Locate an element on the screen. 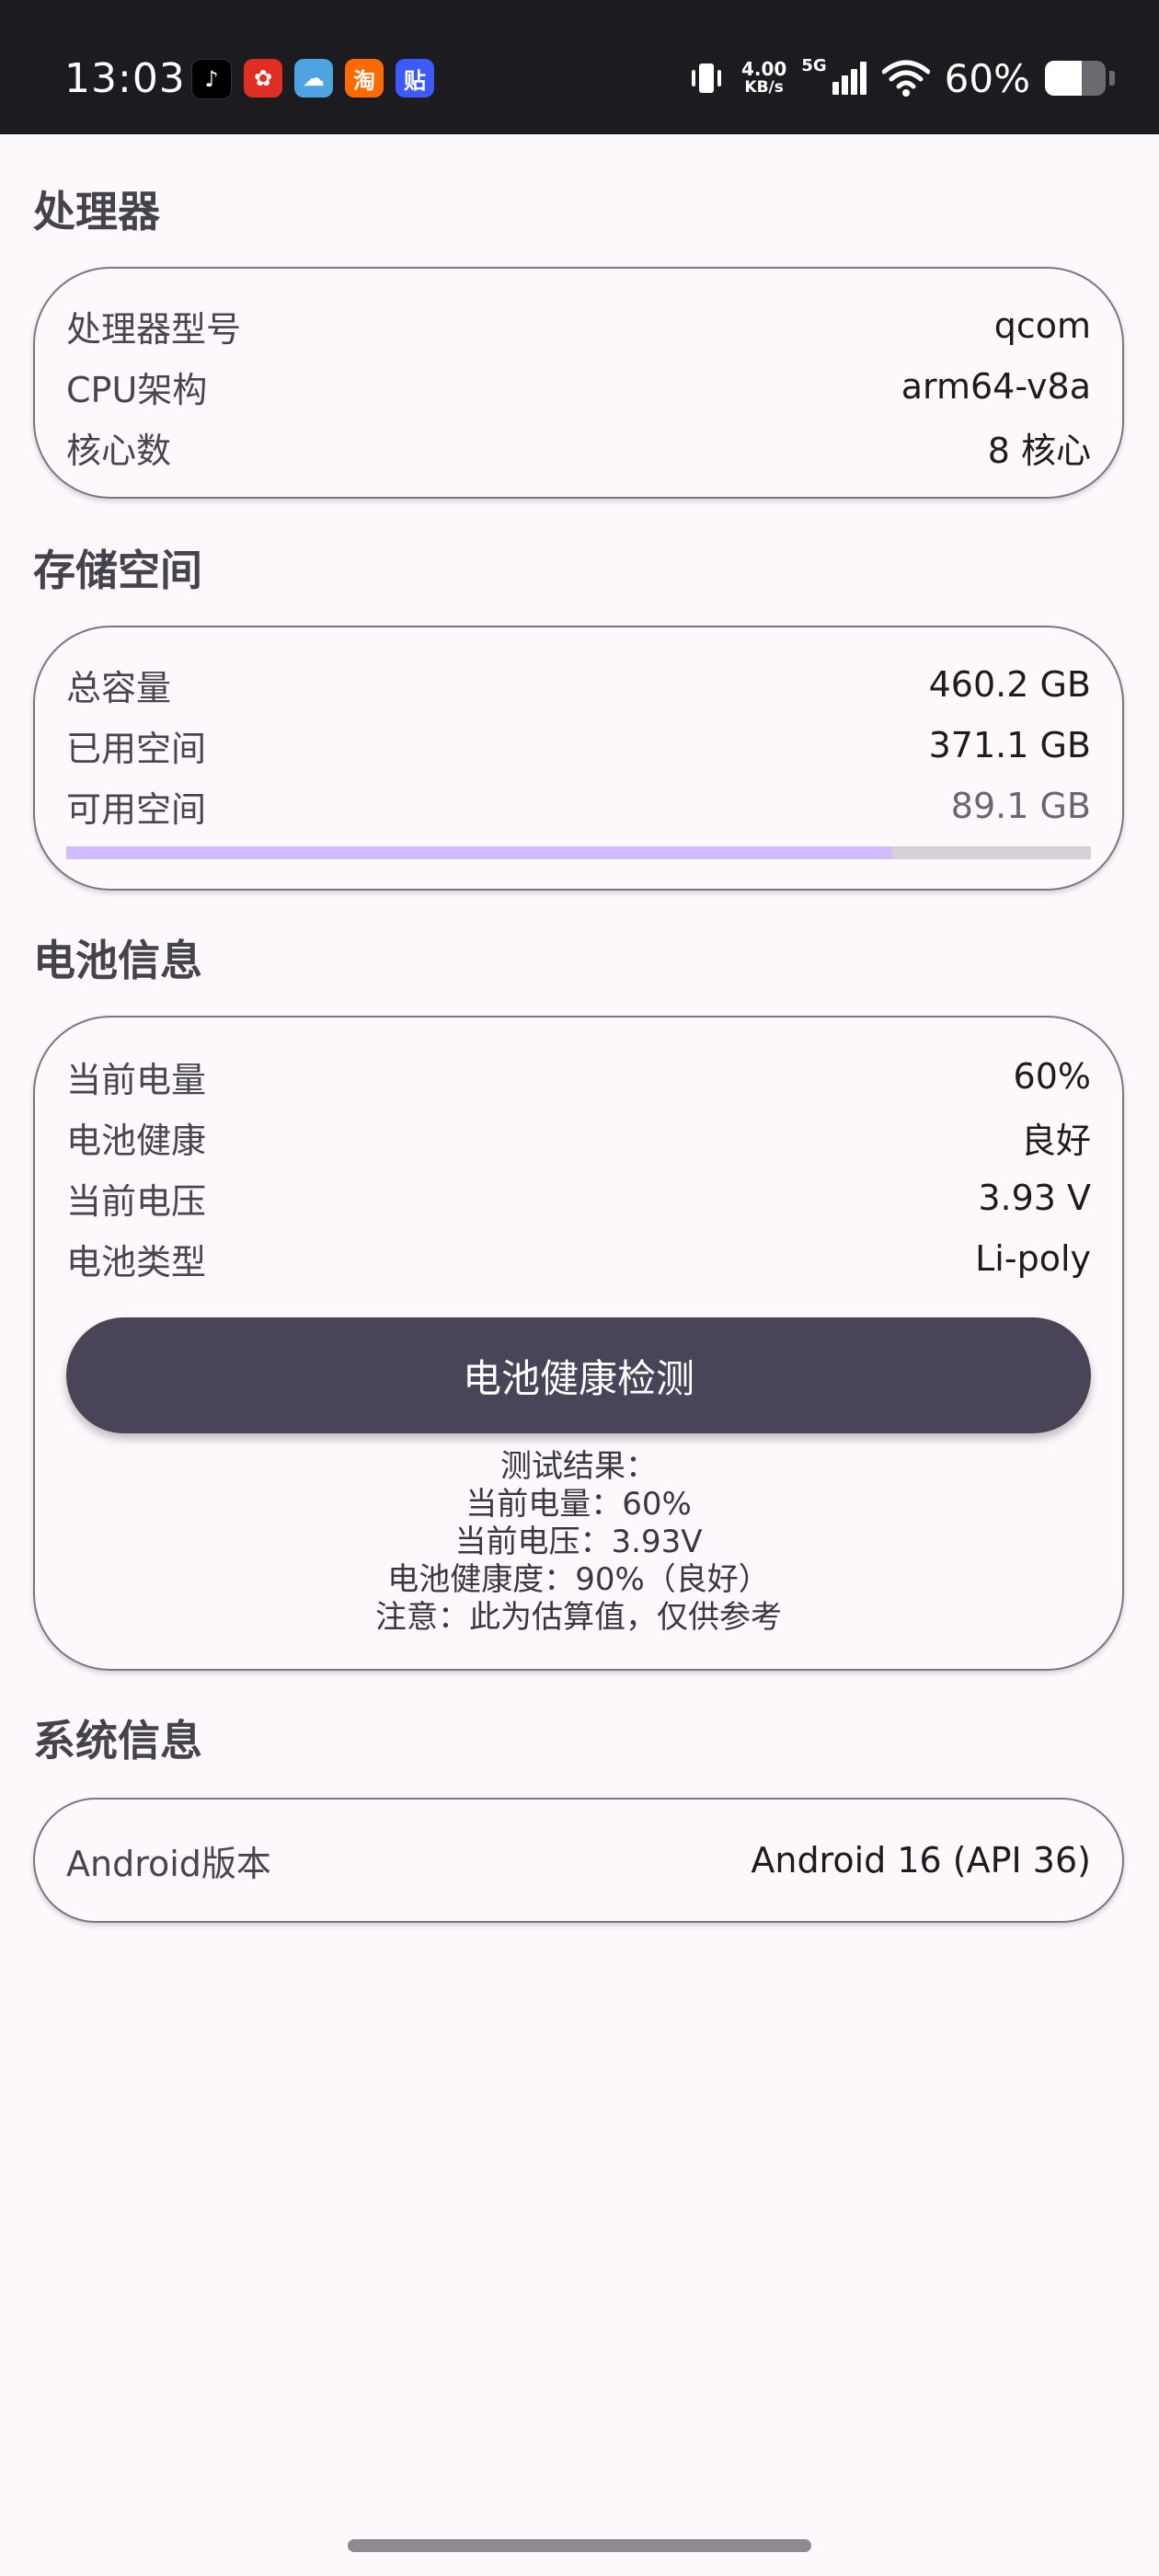 This screenshot has width=1159, height=2576. storage-section-title: 存储空间 is located at coordinates (117, 570).